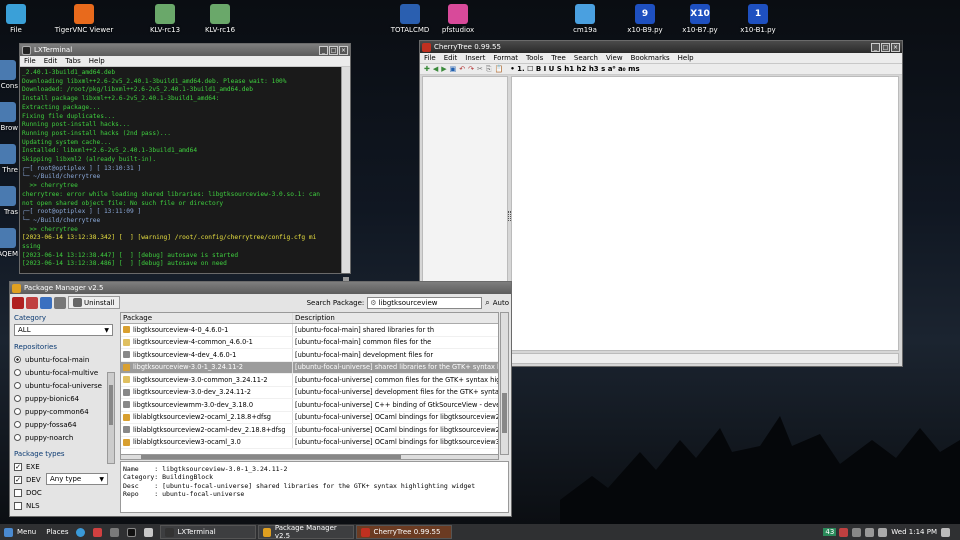 The image size is (960, 540). Describe the element at coordinates (30, 61) in the screenshot. I see `menu-file: File` at that location.